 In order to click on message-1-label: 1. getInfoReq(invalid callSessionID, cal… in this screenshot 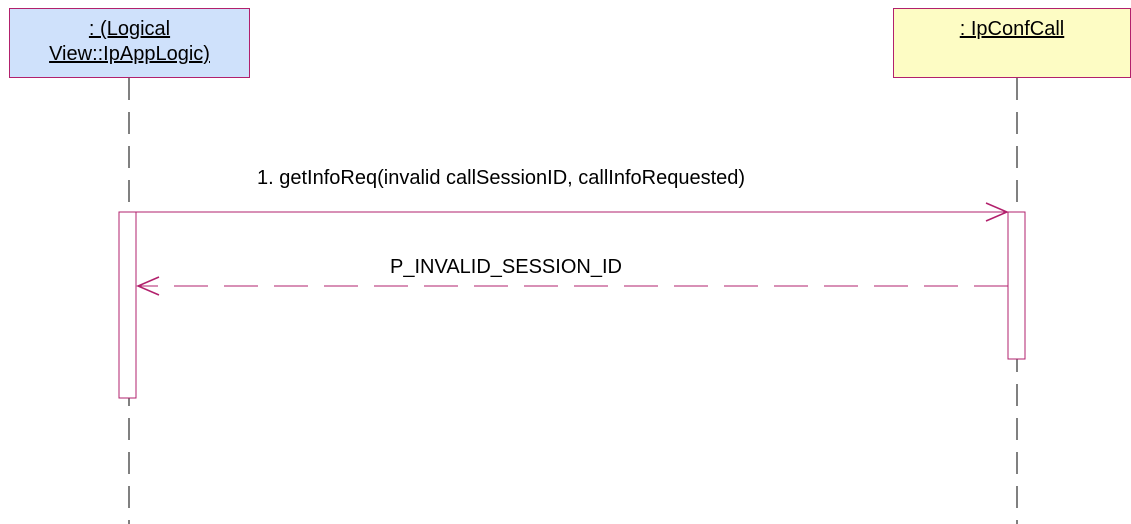, I will do `click(501, 178)`.